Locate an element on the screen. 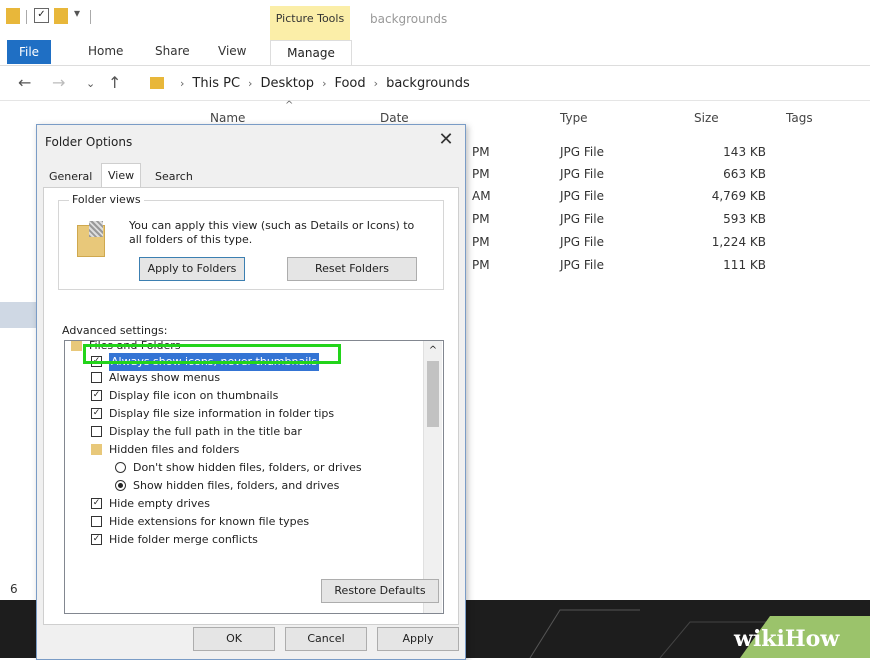 This screenshot has width=870, height=660. apply-button: Apply is located at coordinates (418, 639).